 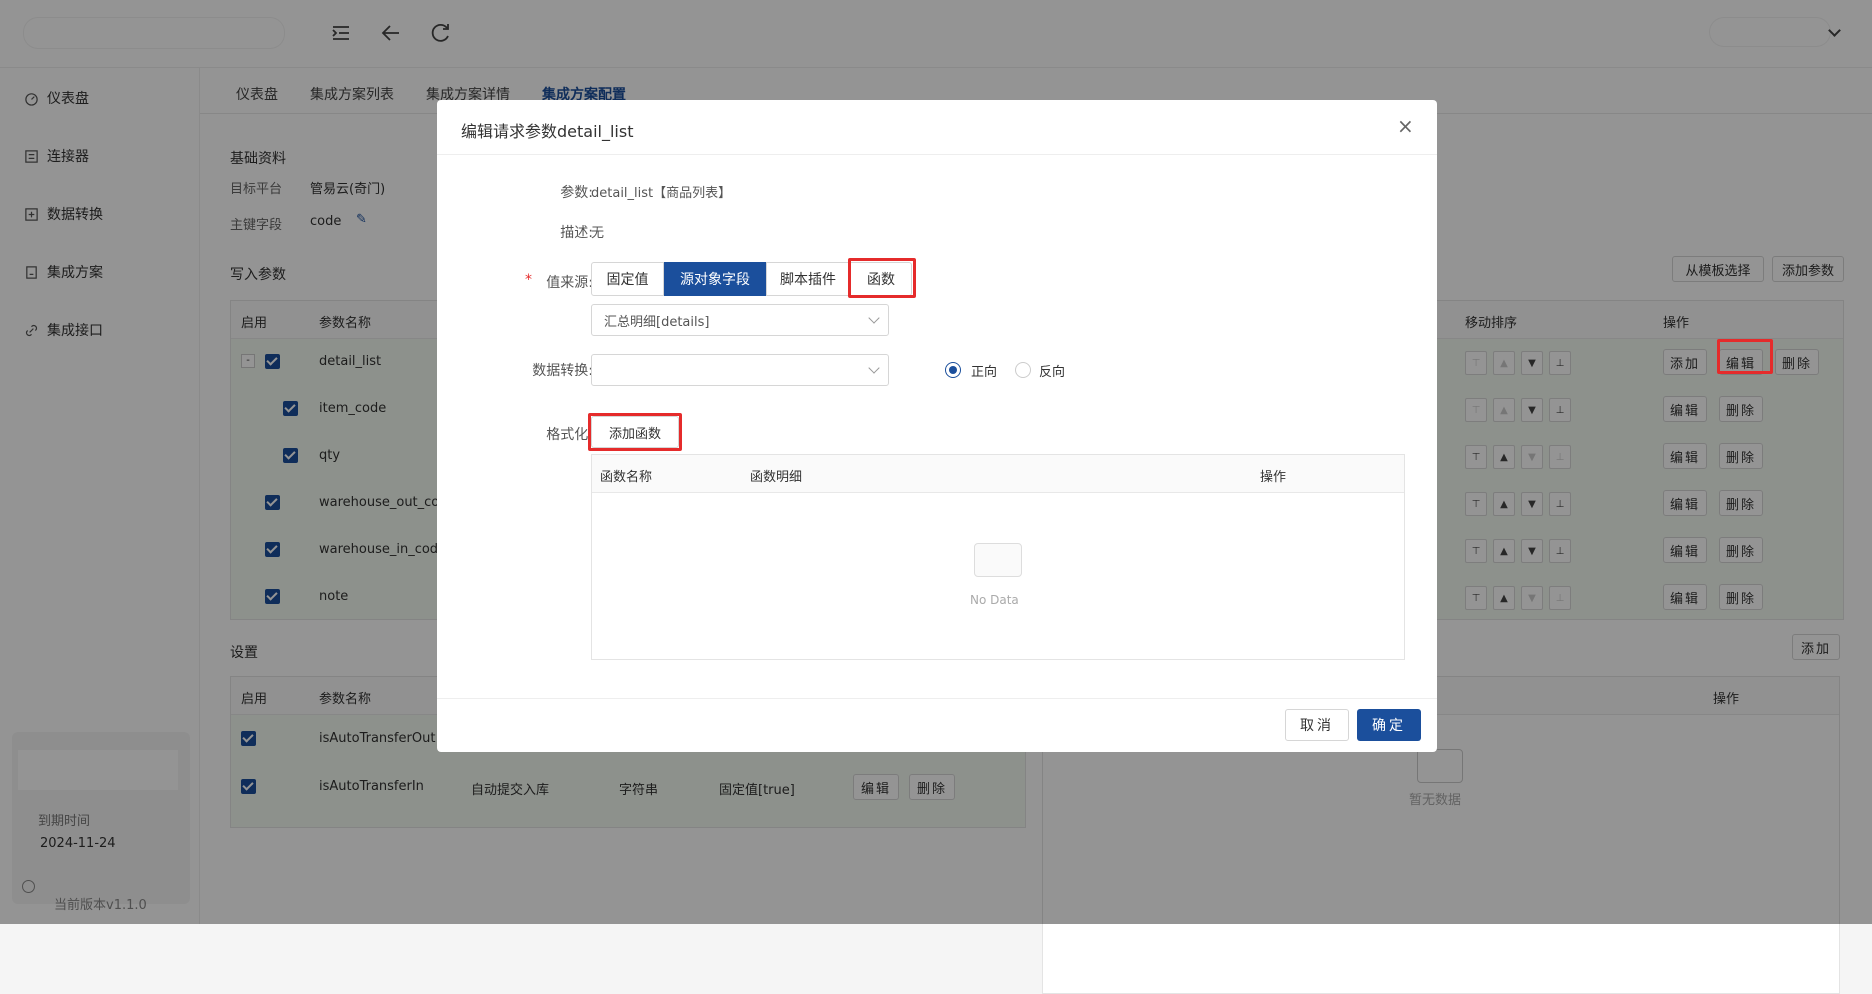 What do you see at coordinates (740, 320) in the screenshot?
I see `source-field-select: 汇总明细[details]` at bounding box center [740, 320].